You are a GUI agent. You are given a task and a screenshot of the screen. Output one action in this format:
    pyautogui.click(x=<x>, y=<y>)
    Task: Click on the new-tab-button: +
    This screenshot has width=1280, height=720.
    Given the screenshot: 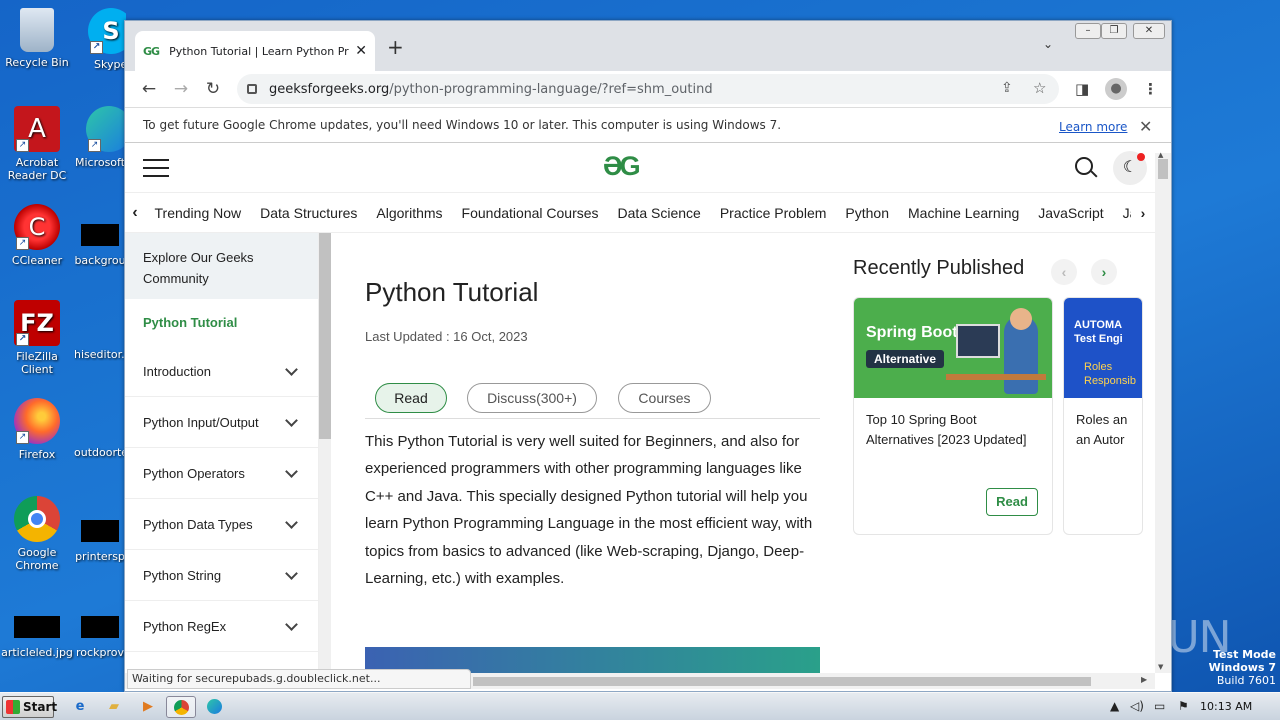 What is the action you would take?
    pyautogui.click(x=395, y=47)
    